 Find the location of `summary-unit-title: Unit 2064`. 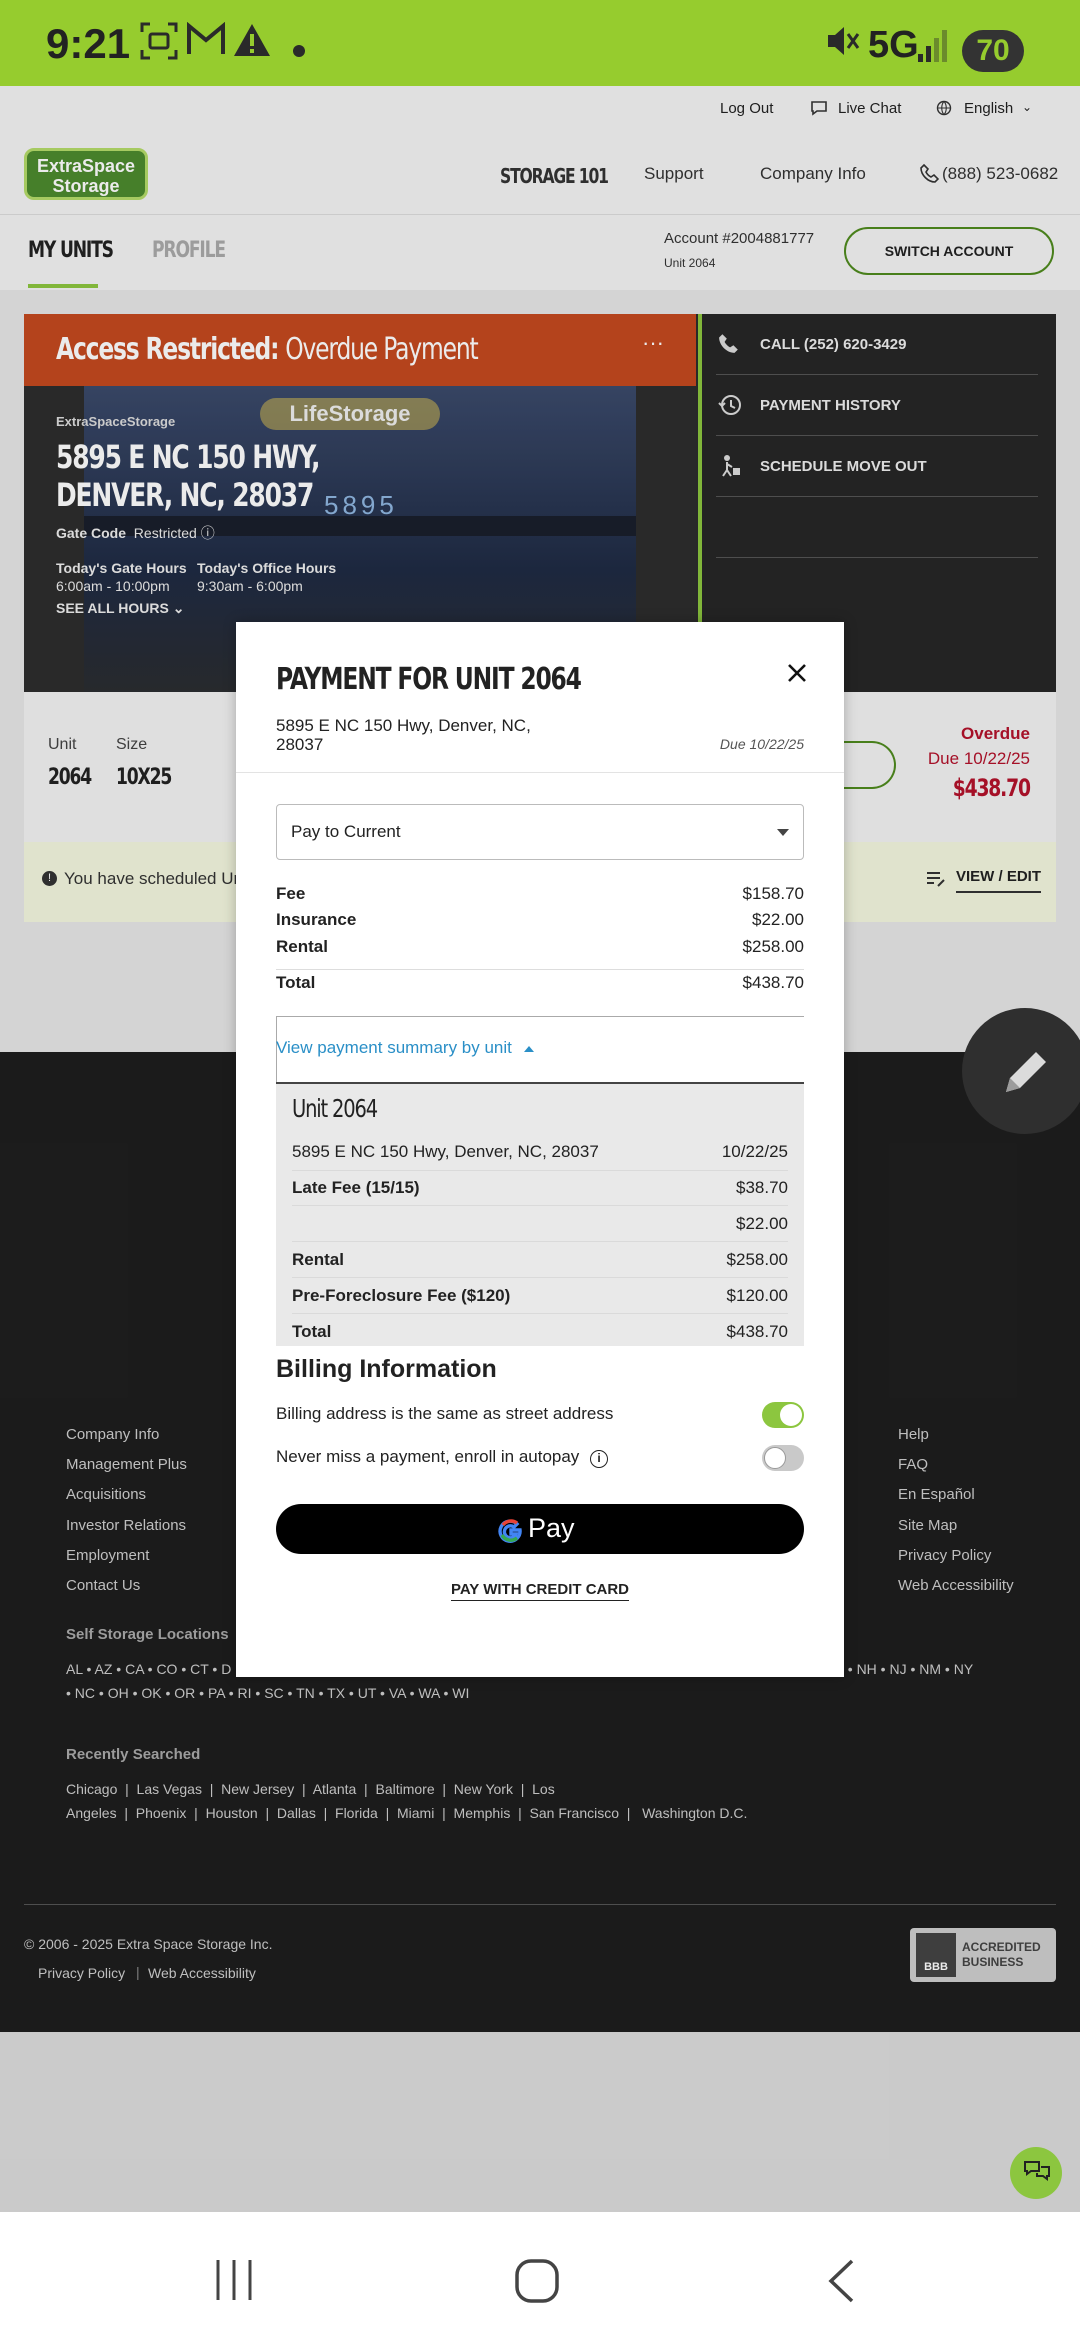

summary-unit-title: Unit 2064 is located at coordinates (335, 1108).